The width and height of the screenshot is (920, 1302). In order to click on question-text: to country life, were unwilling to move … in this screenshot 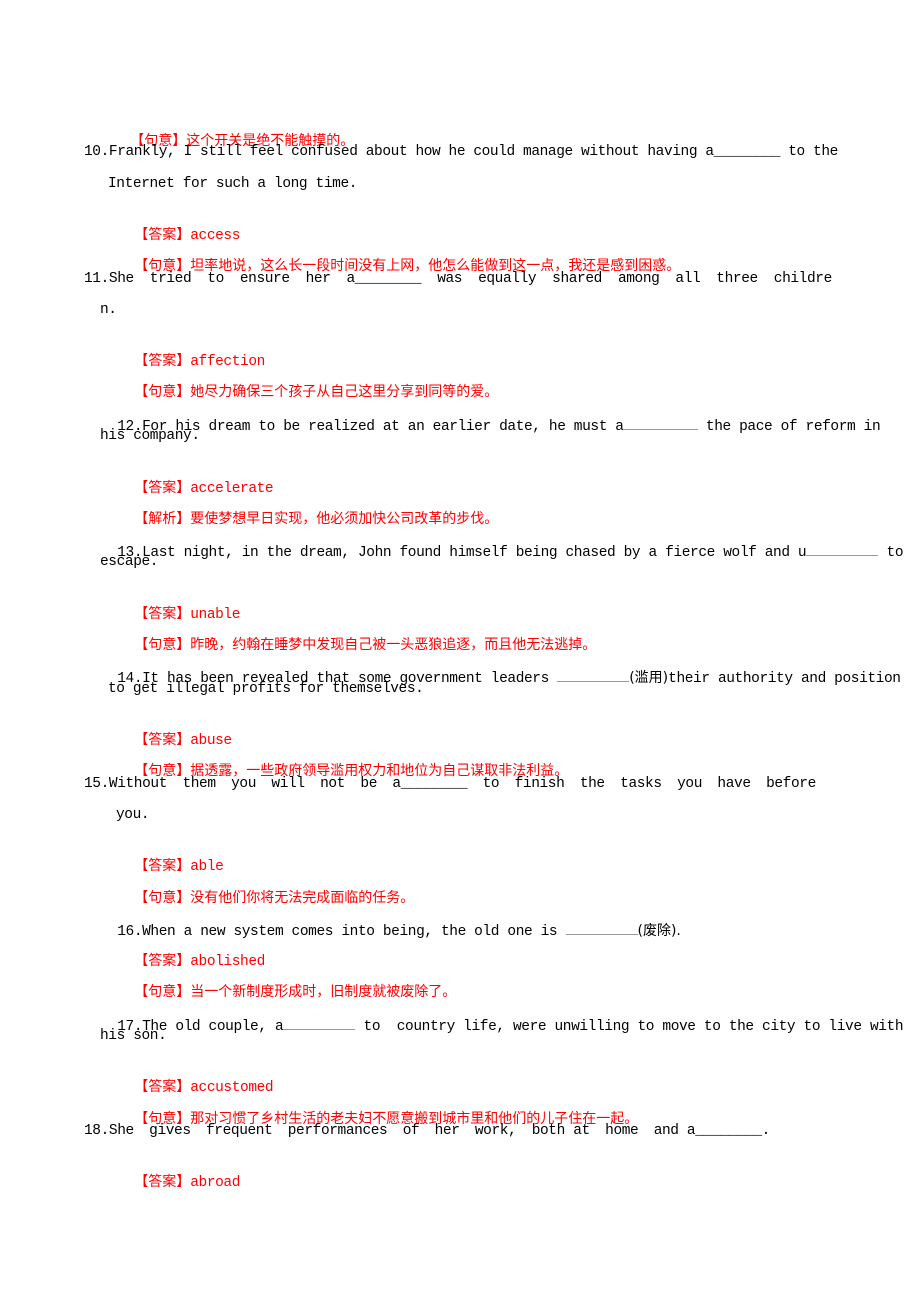, I will do `click(629, 1027)`.